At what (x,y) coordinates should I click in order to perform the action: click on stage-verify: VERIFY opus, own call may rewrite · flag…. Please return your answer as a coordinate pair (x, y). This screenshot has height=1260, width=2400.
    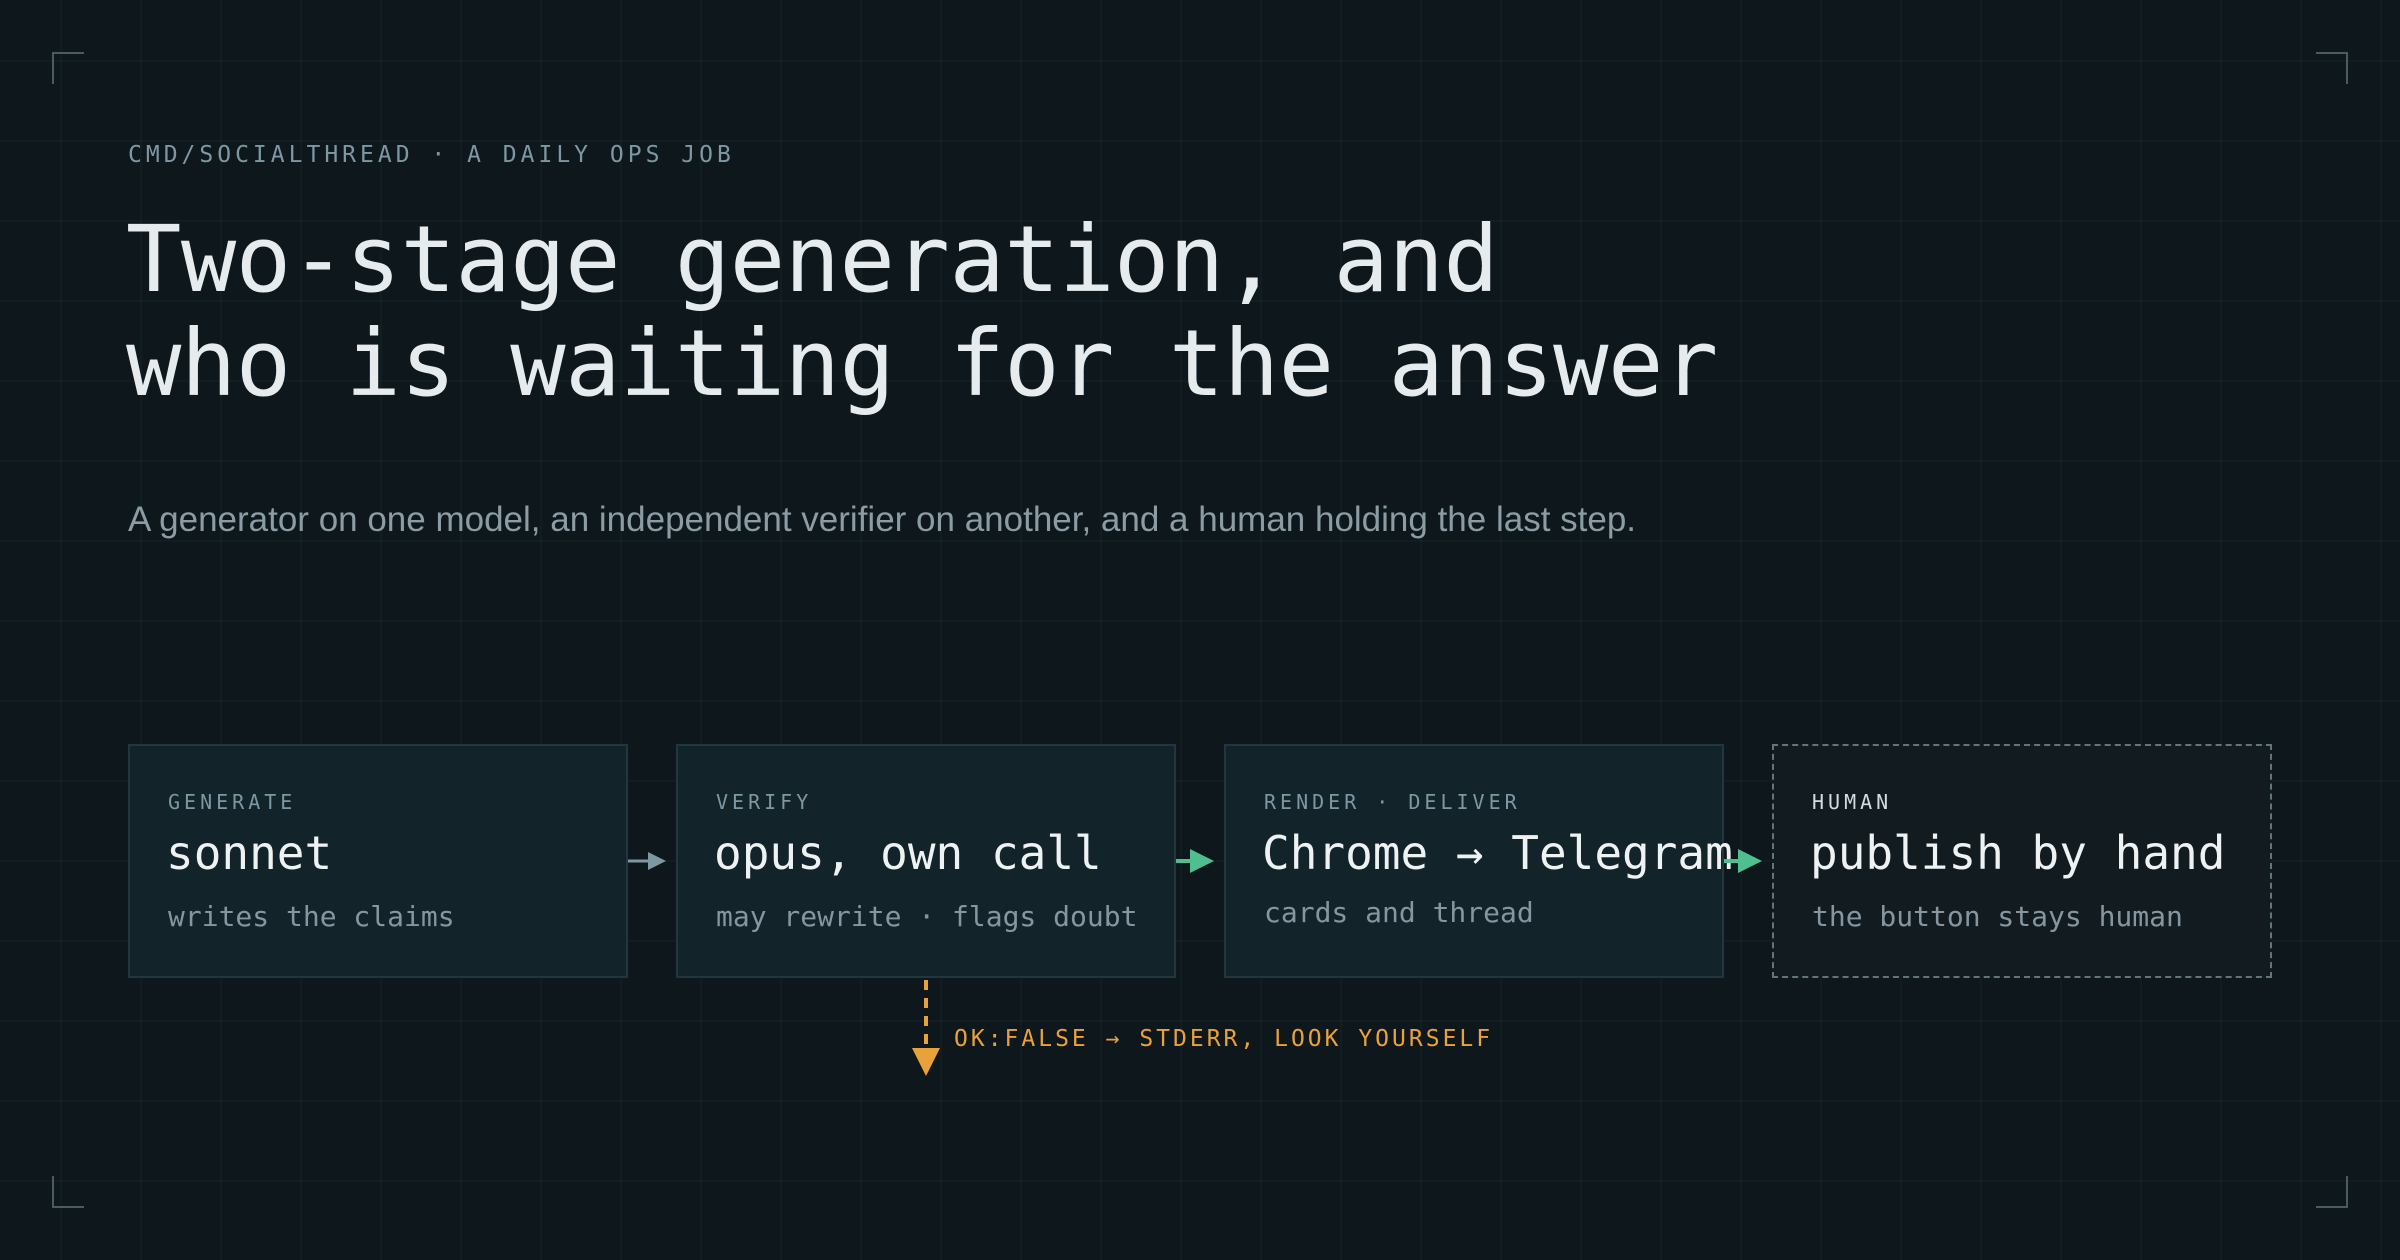
    Looking at the image, I should click on (926, 861).